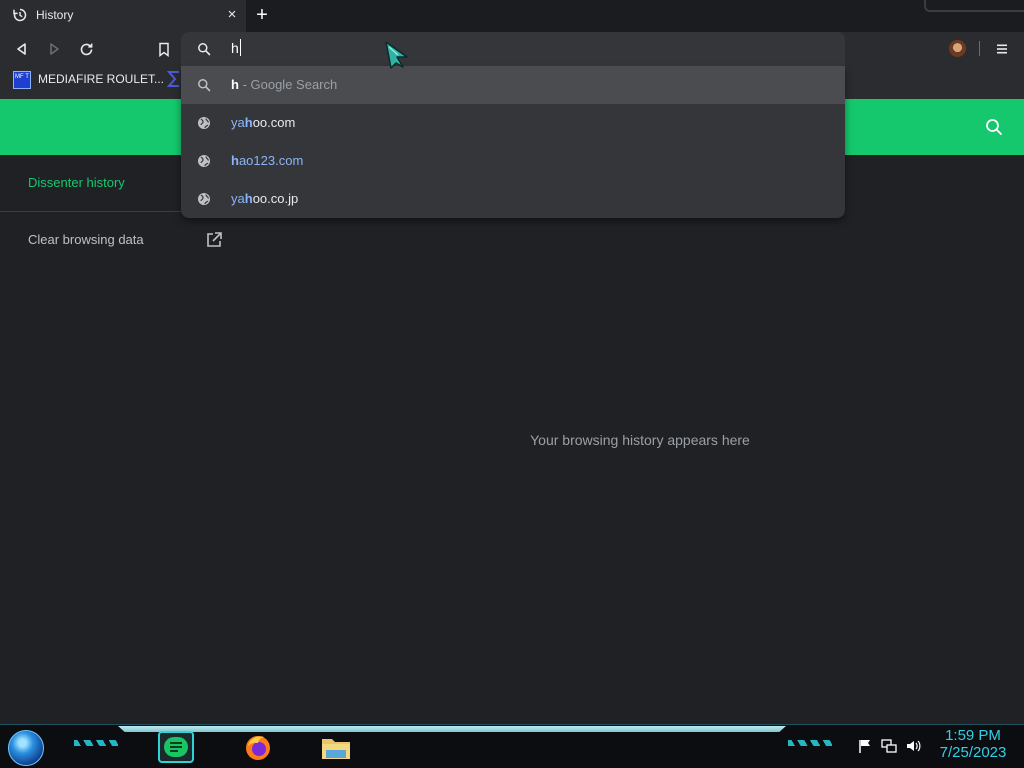 Image resolution: width=1024 pixels, height=768 pixels. What do you see at coordinates (214, 240) in the screenshot?
I see `open-in-new-icon` at bounding box center [214, 240].